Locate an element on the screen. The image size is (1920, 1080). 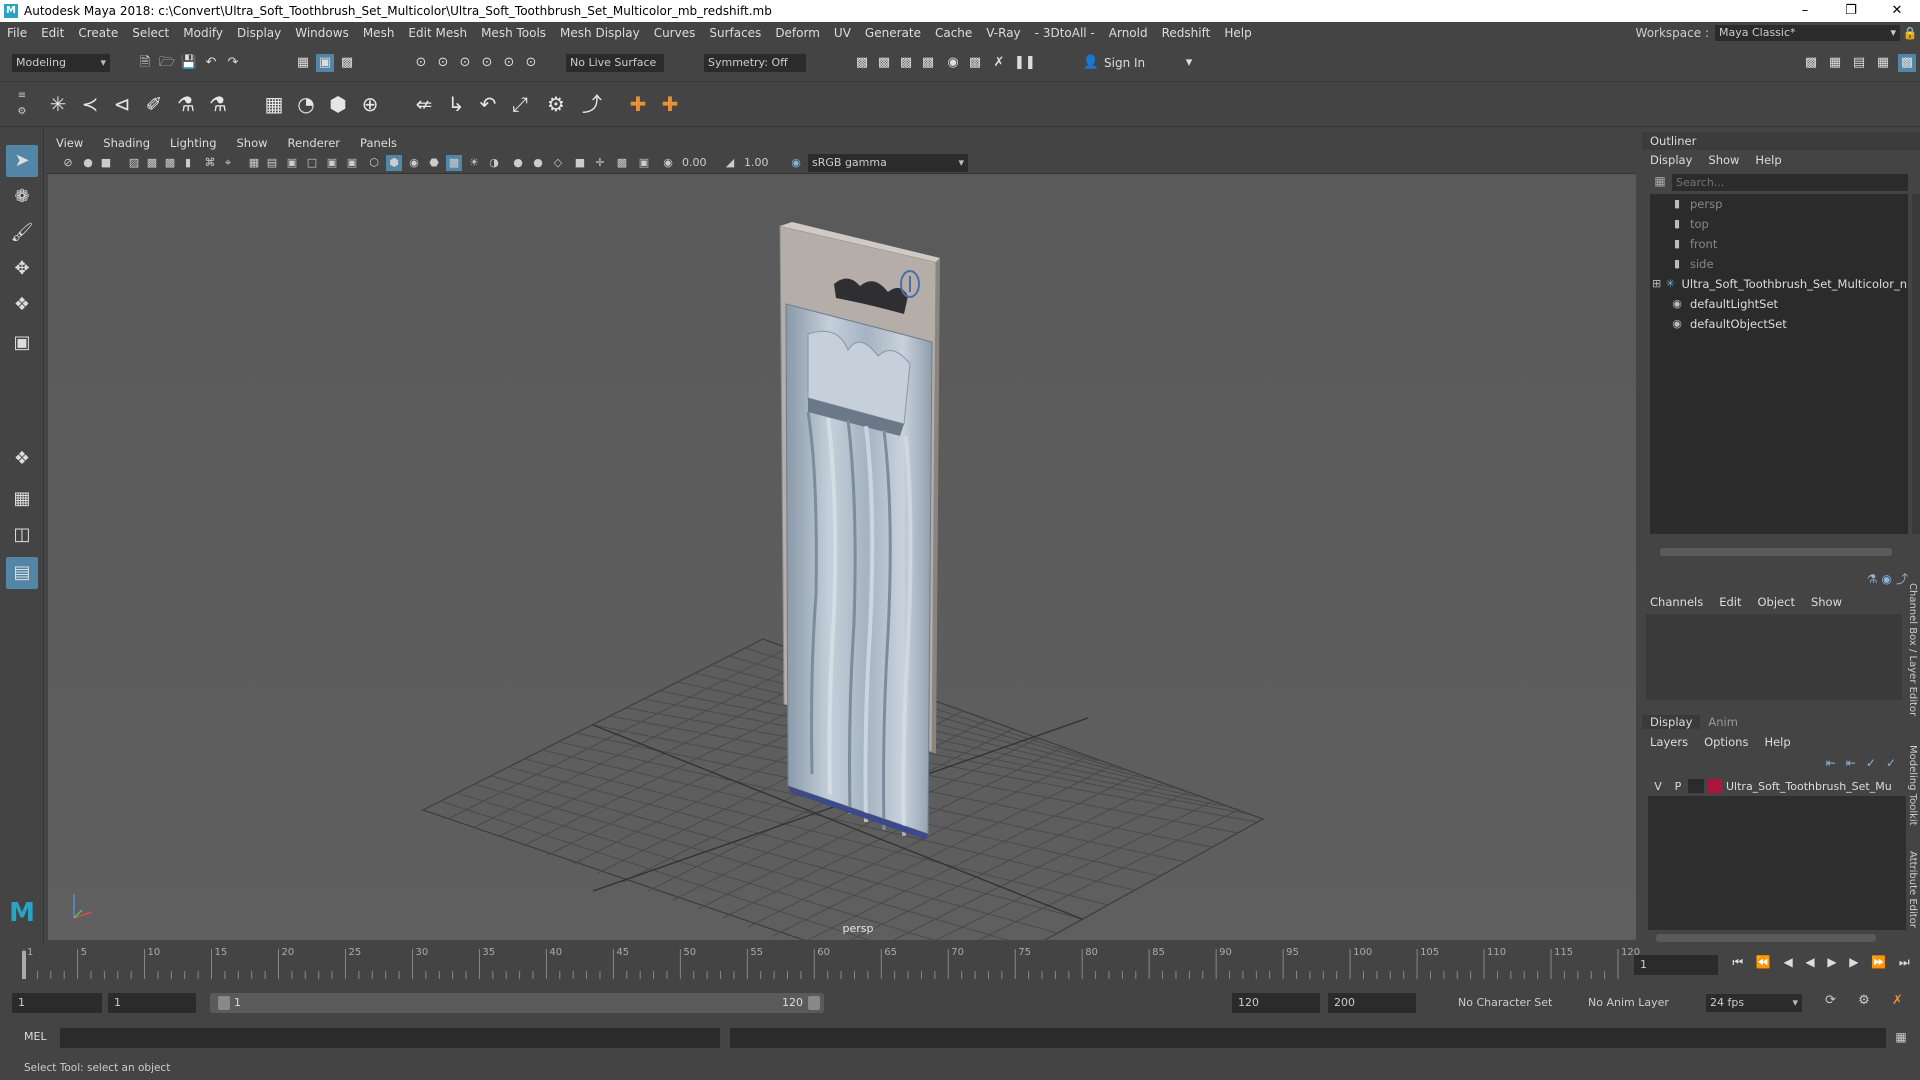
menu-help: Help is located at coordinates (1237, 33).